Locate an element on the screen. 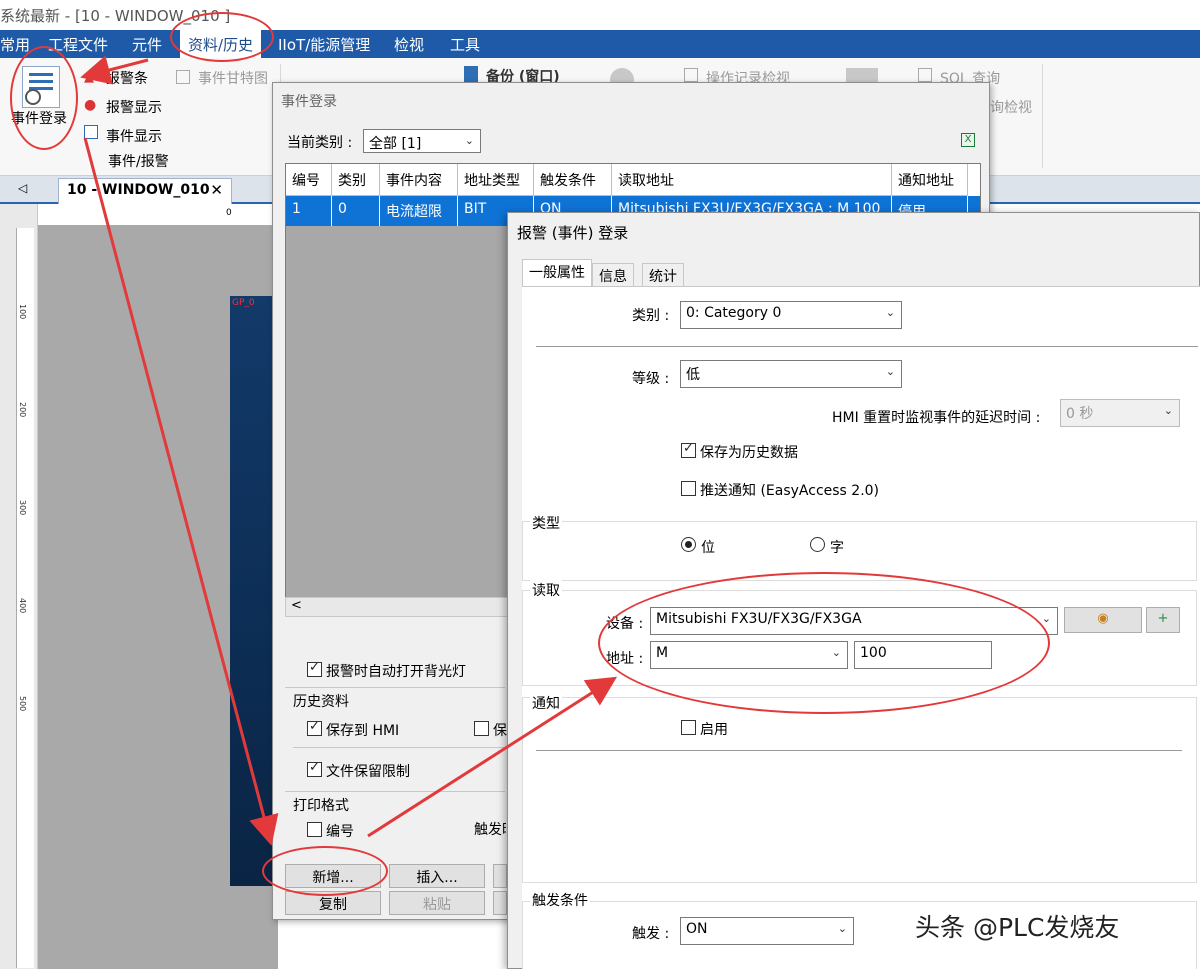 Image resolution: width=1200 pixels, height=969 pixels. watermark: 头条 @PLC发烧友 is located at coordinates (1017, 927).